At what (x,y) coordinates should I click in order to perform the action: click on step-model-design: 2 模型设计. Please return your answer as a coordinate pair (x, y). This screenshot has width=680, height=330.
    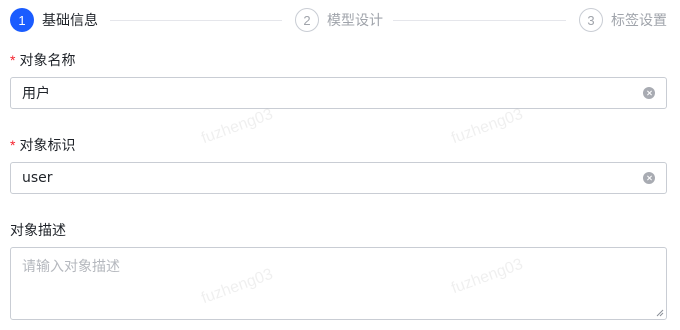
    Looking at the image, I should click on (339, 20).